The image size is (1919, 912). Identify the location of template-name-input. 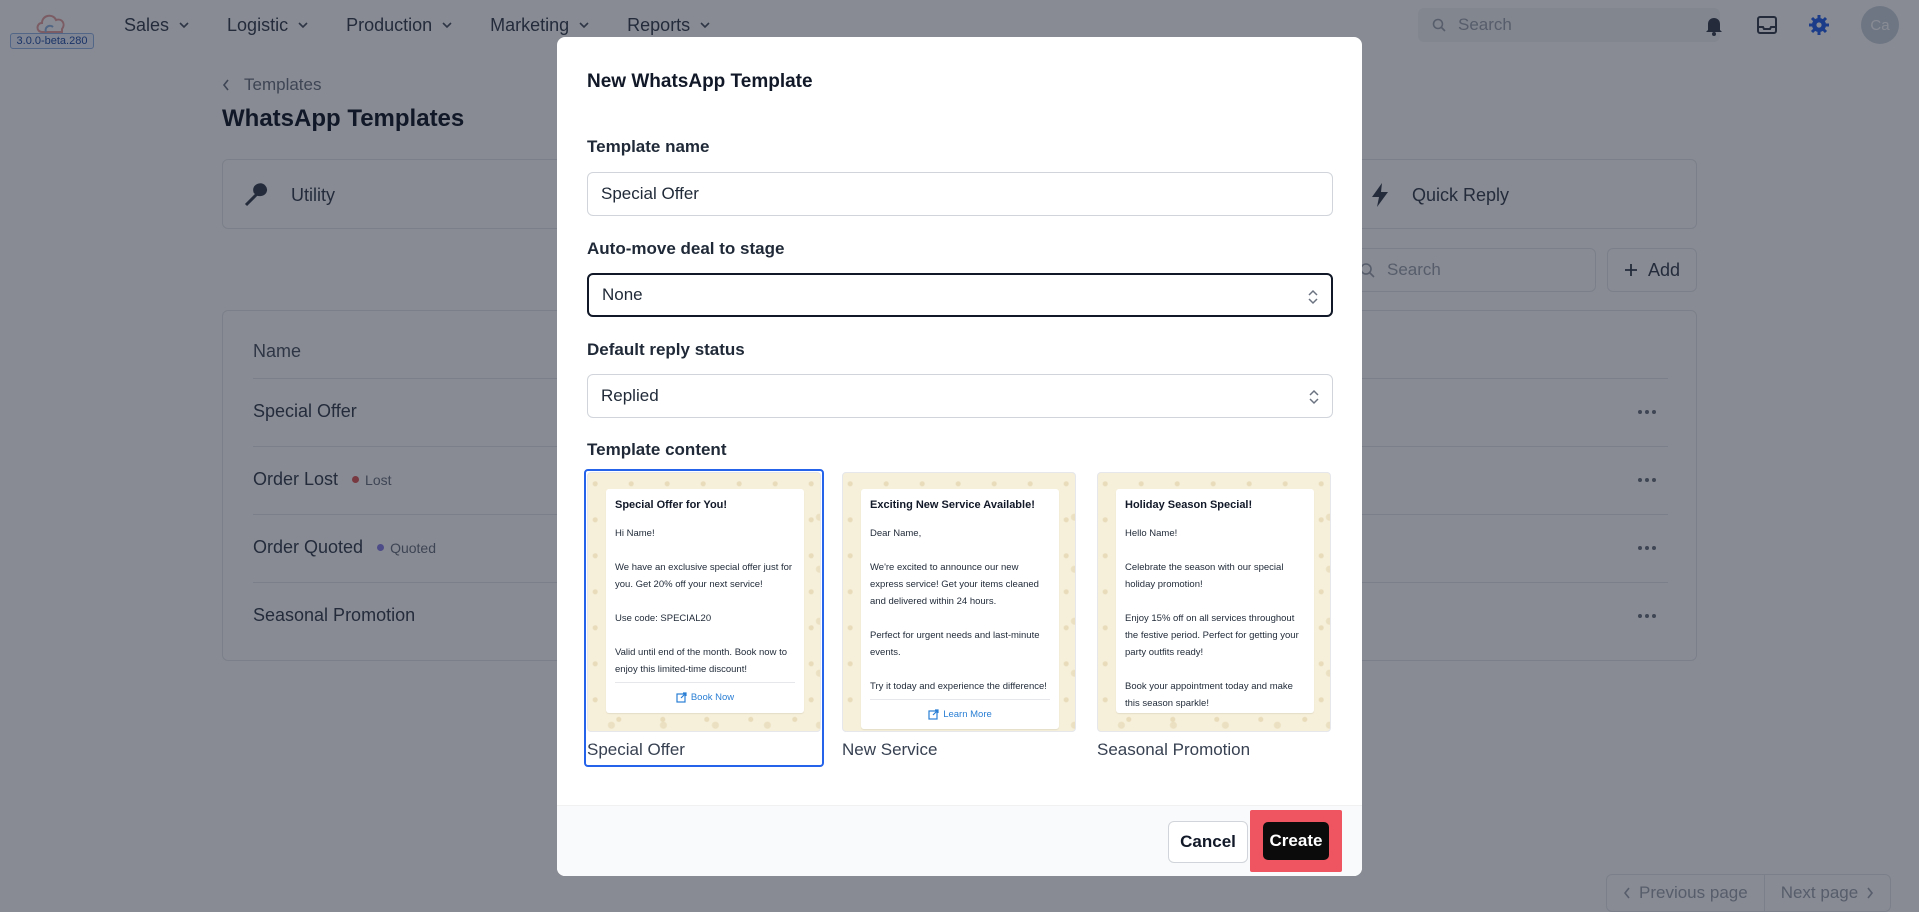
(960, 194).